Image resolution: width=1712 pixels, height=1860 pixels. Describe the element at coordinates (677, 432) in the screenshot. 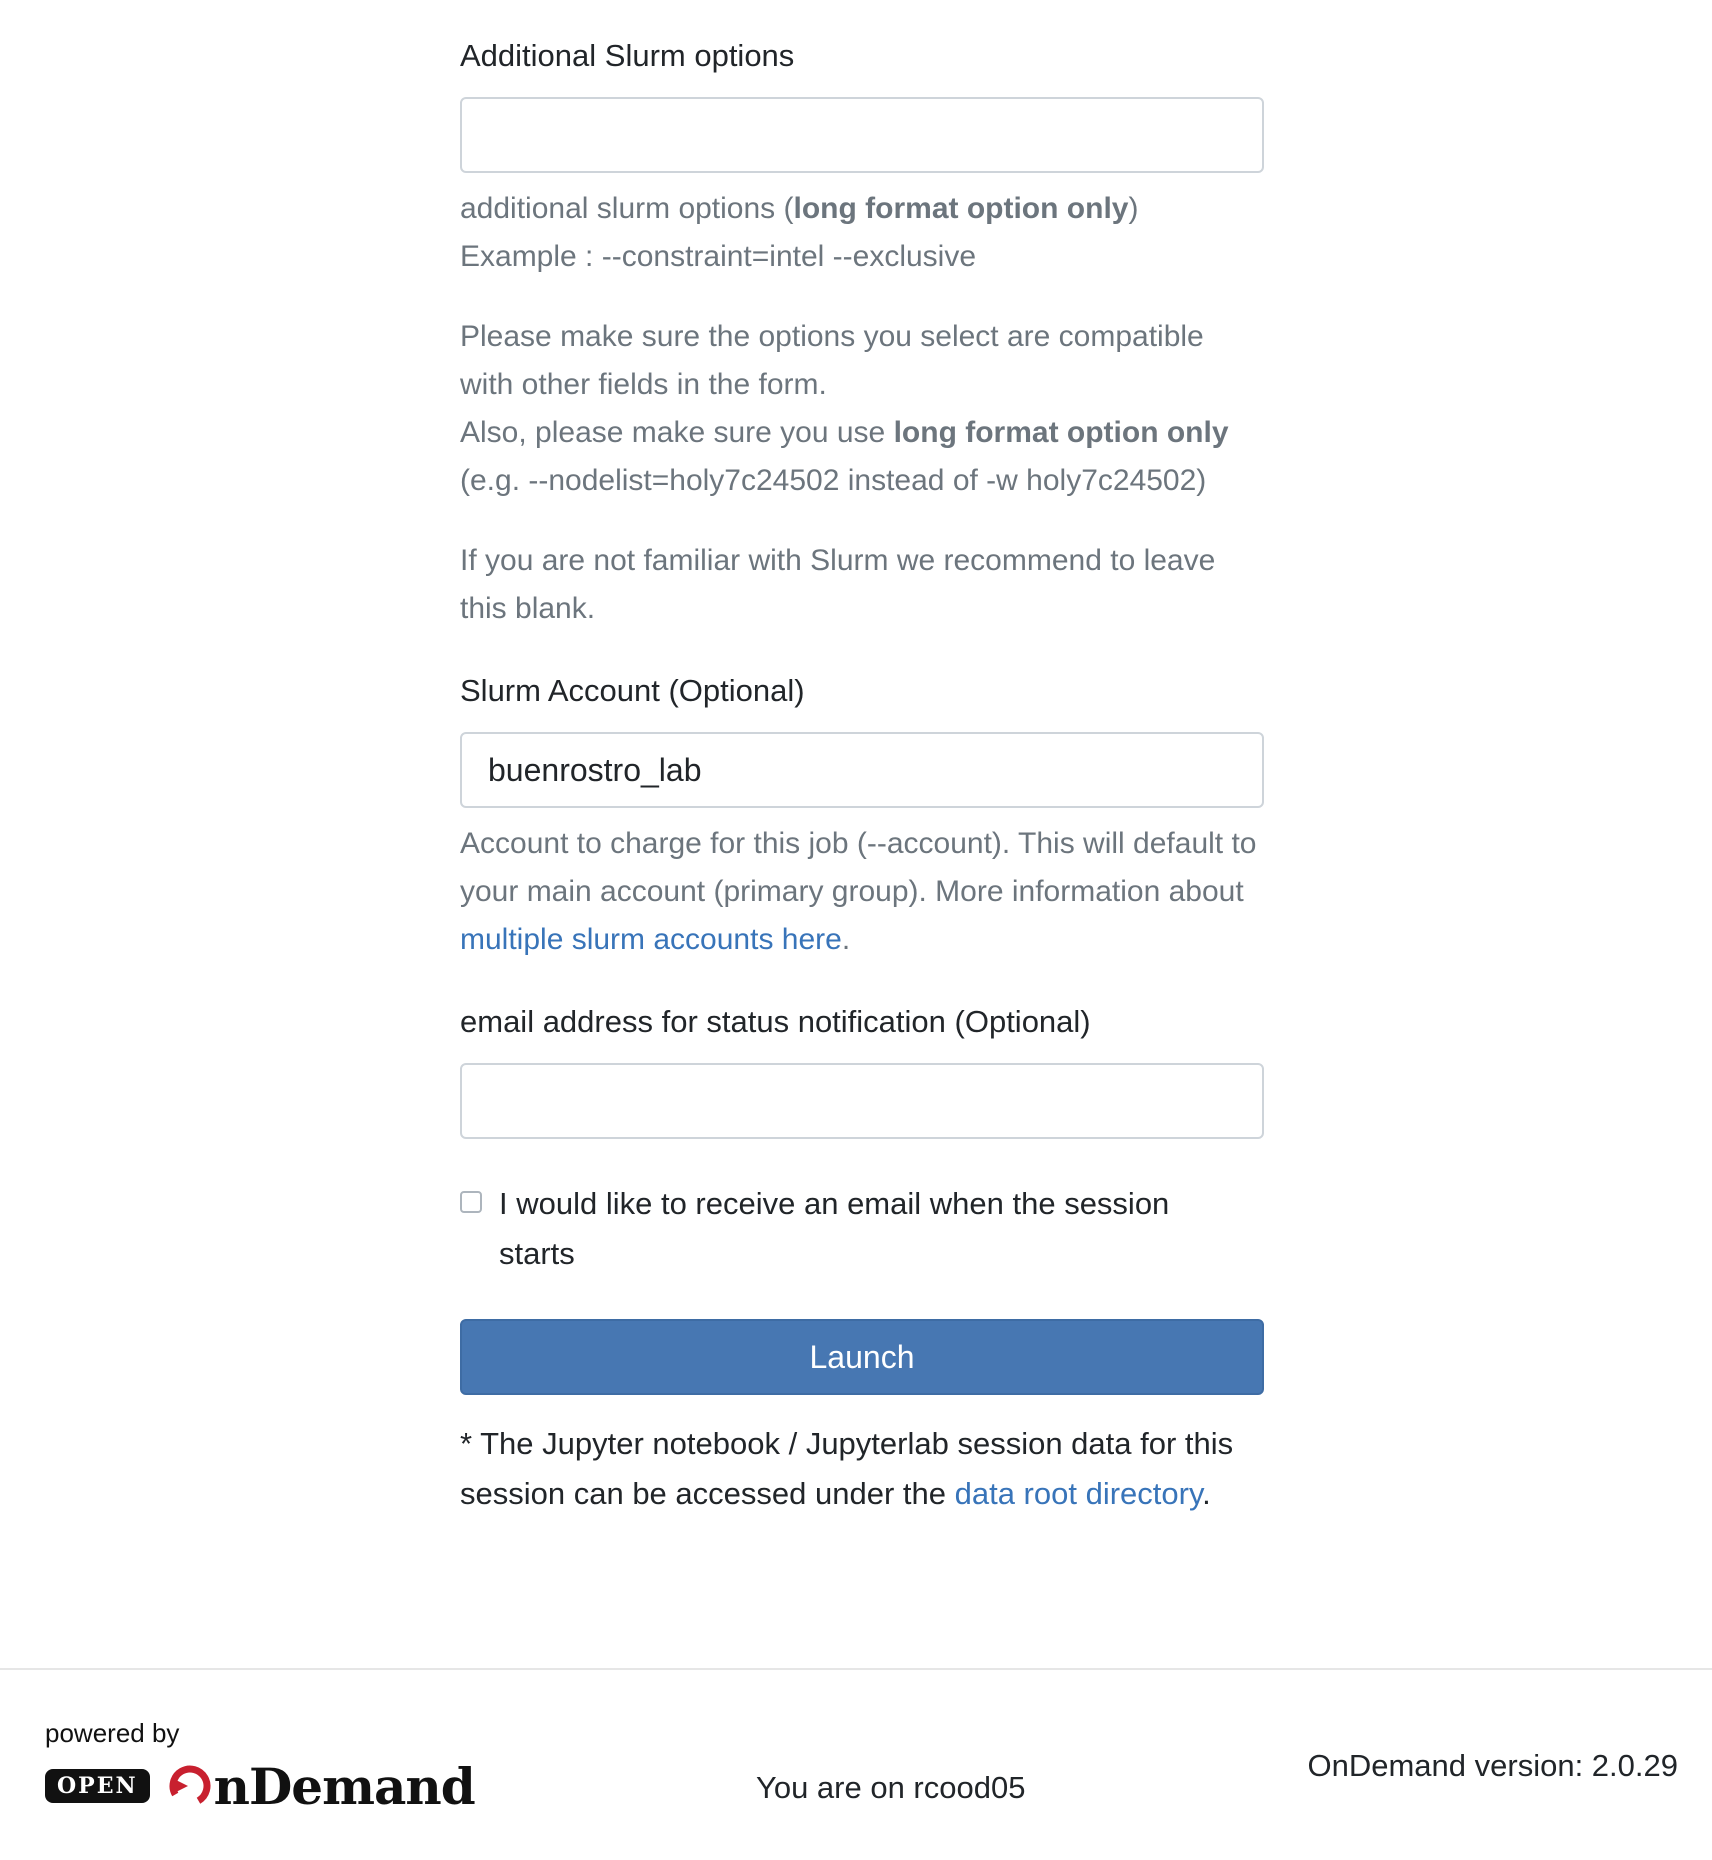

I see `help-also-prefix: Also, please make sure you use` at that location.